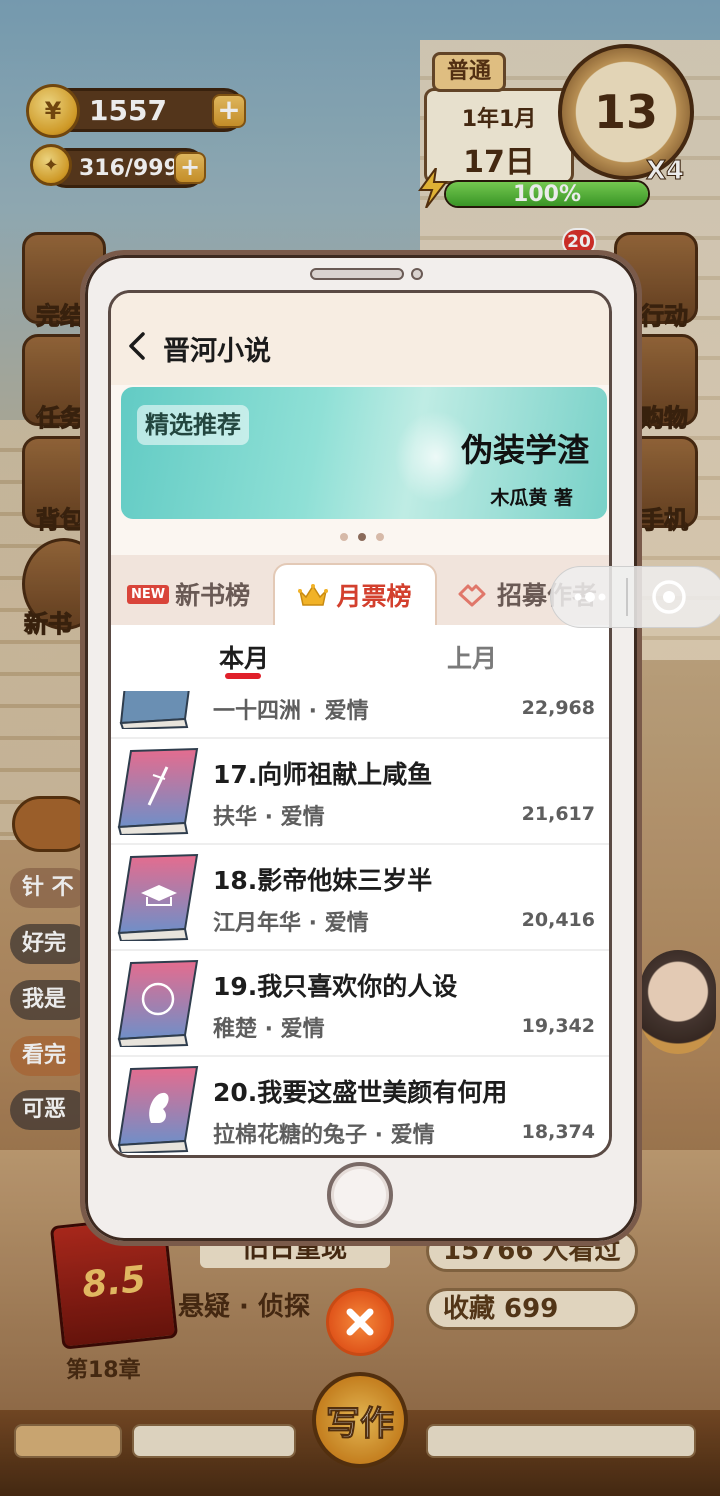 This screenshot has height=1496, width=720. Describe the element at coordinates (360, 791) in the screenshot. I see `ranking-row: 17.向师祖献上咸鱼 扶华 · 爱情 21,617` at that location.